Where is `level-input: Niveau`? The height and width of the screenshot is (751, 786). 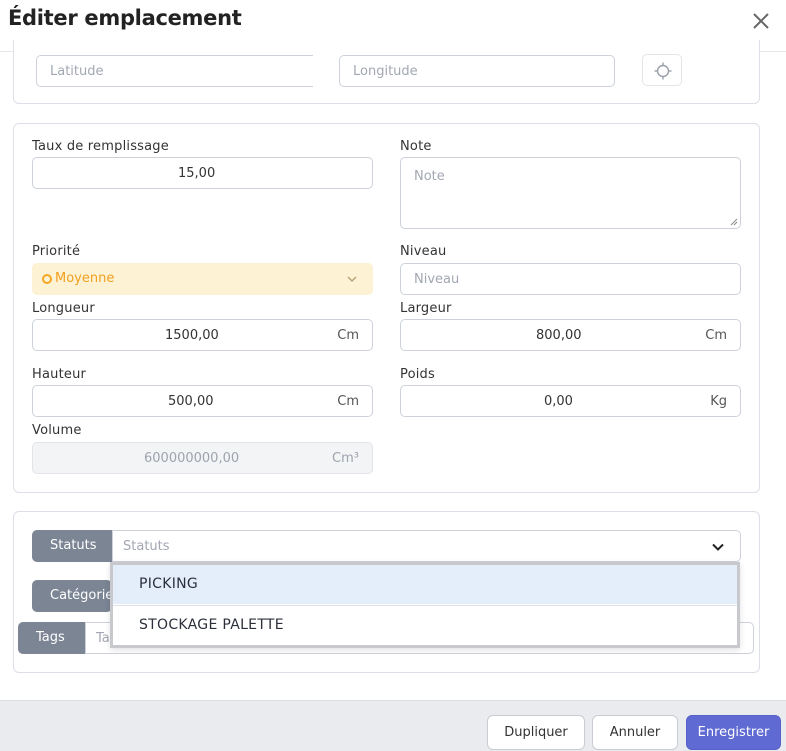
level-input: Niveau is located at coordinates (570, 279).